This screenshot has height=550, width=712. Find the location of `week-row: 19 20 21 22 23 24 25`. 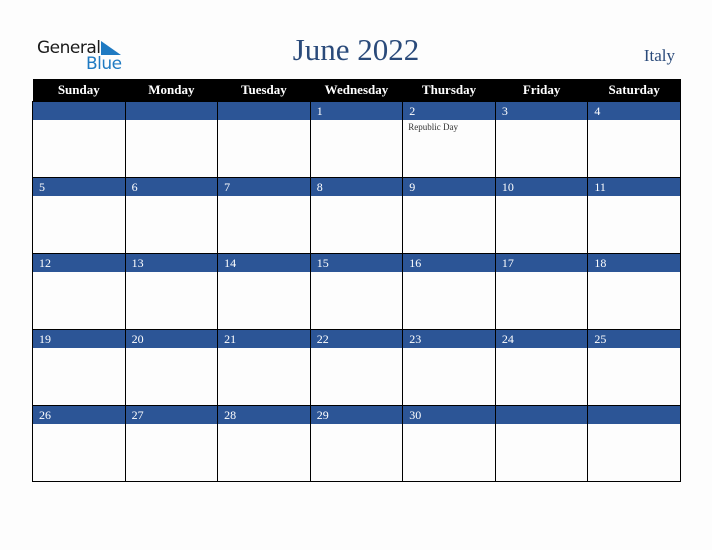

week-row: 19 20 21 22 23 24 25 is located at coordinates (356, 367).